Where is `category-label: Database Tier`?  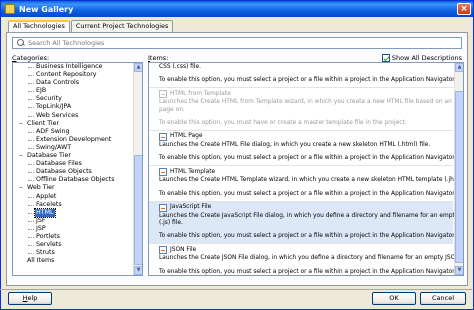
category-label: Database Tier is located at coordinates (49, 156).